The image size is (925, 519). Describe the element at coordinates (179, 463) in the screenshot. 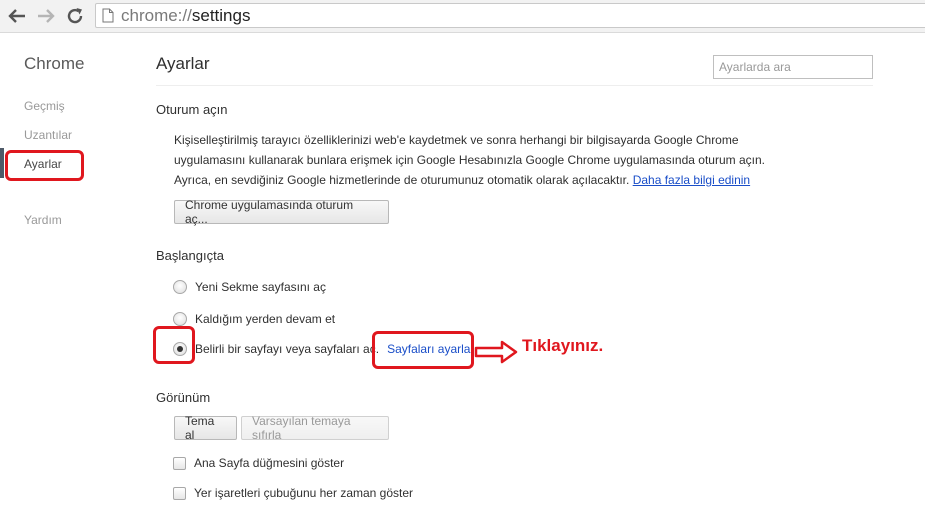

I see `show-home-button-checkbox` at that location.